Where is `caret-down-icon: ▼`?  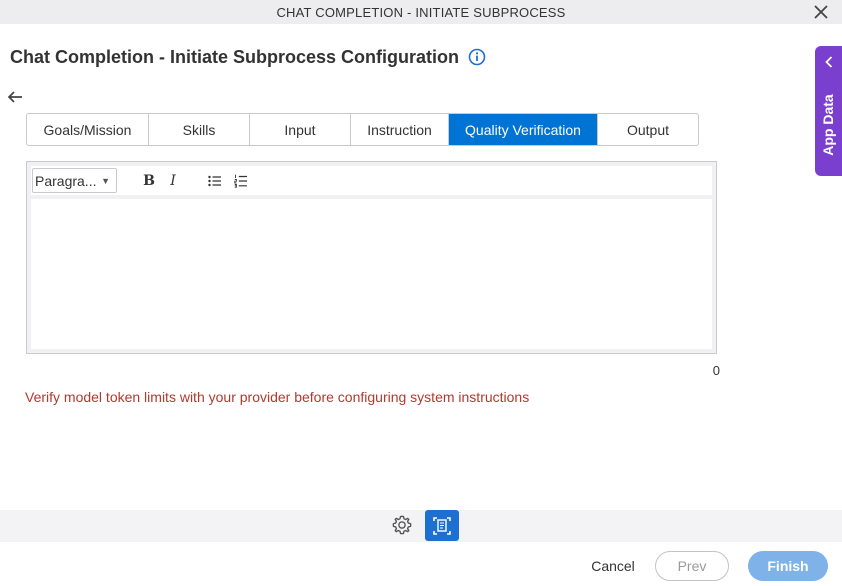
caret-down-icon: ▼ is located at coordinates (105, 180).